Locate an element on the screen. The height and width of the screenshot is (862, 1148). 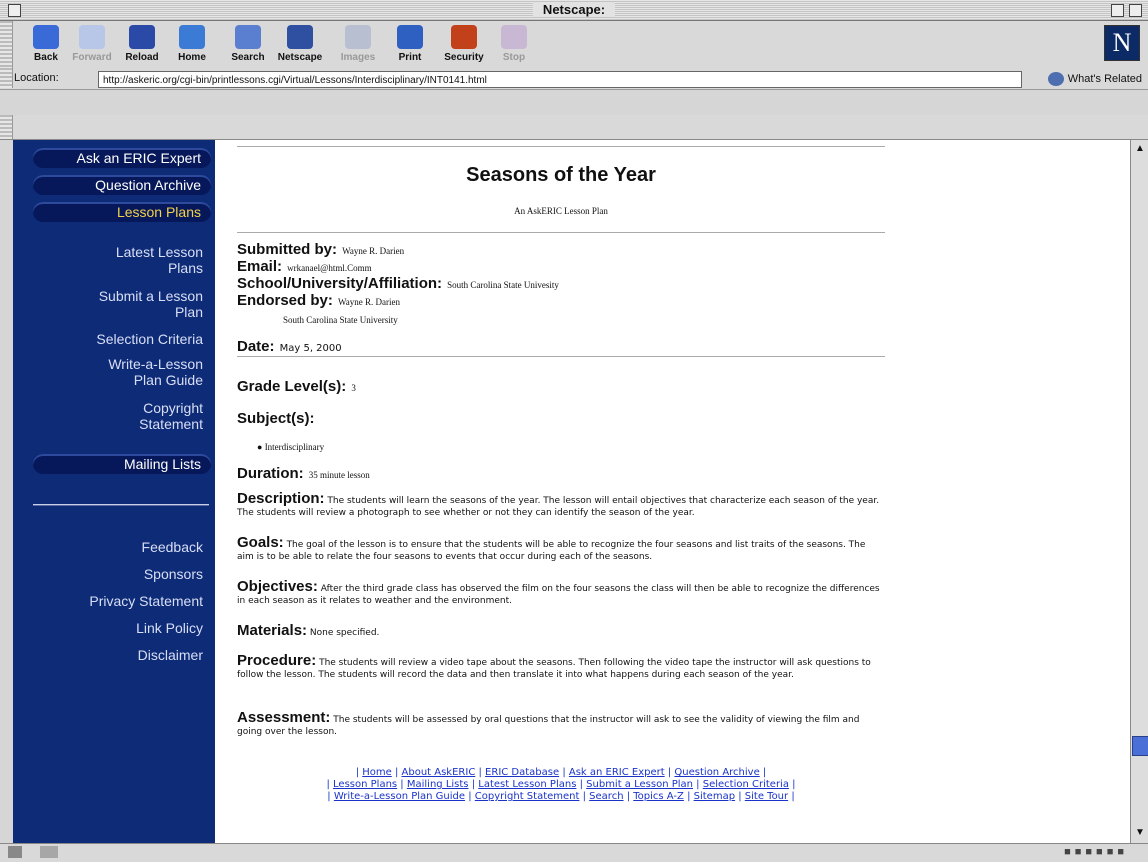
footer-link-submit-a-lesson-plan: Submit a Lesson Plan is located at coordinates (639, 784).